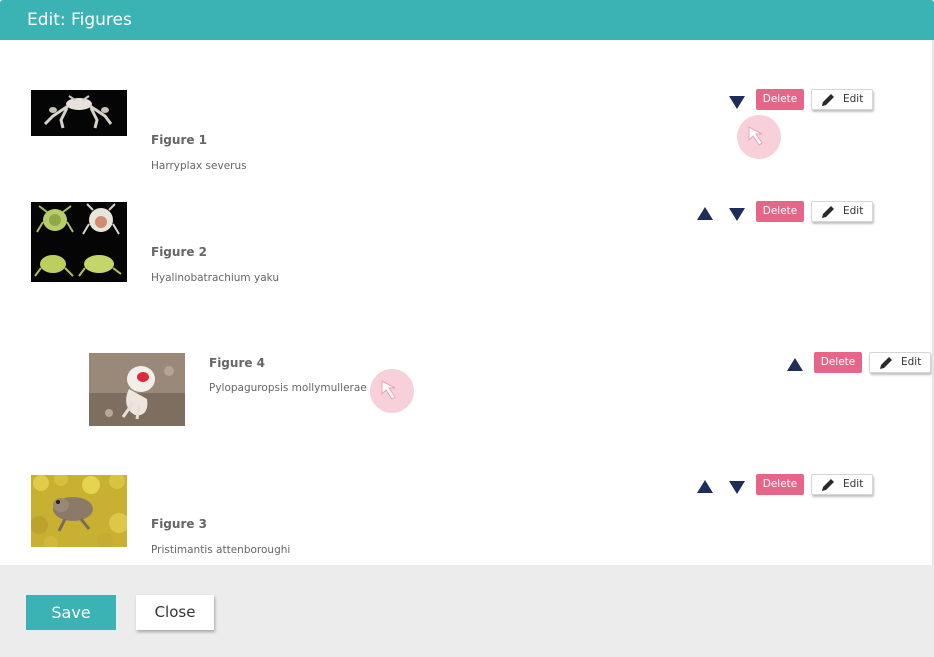  I want to click on save-button: Save, so click(71, 612).